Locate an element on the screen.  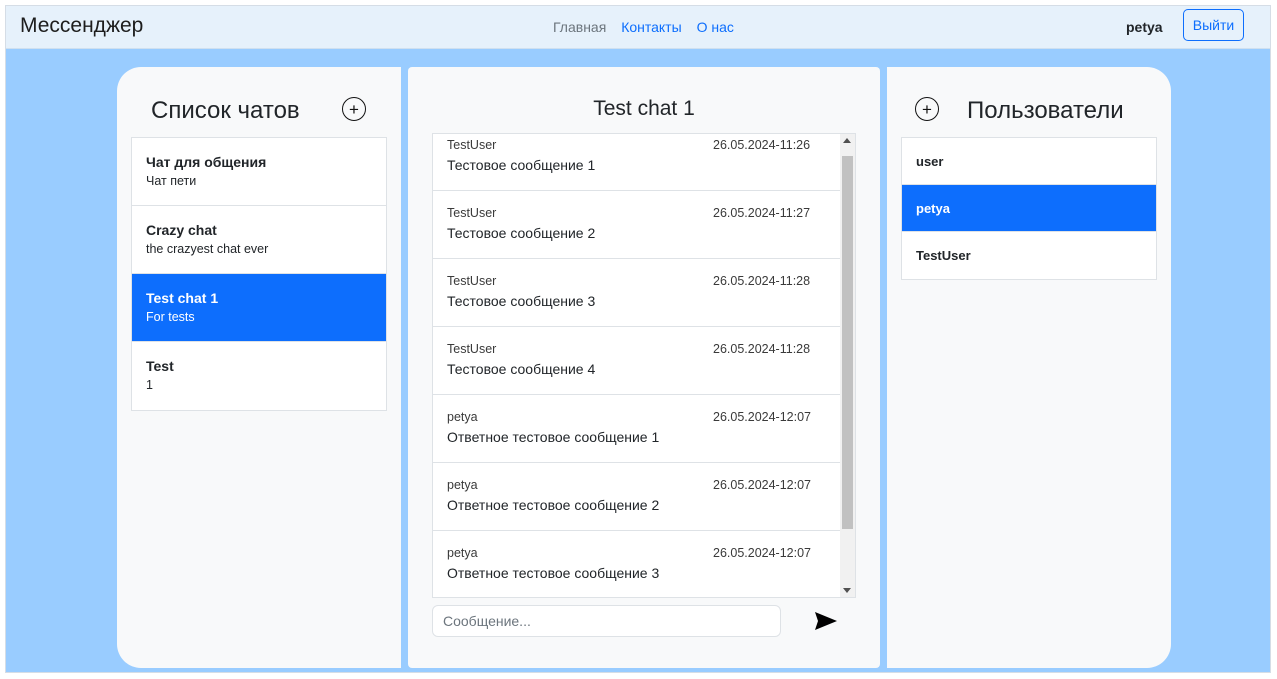
user-list-item-active: petya is located at coordinates (1029, 208).